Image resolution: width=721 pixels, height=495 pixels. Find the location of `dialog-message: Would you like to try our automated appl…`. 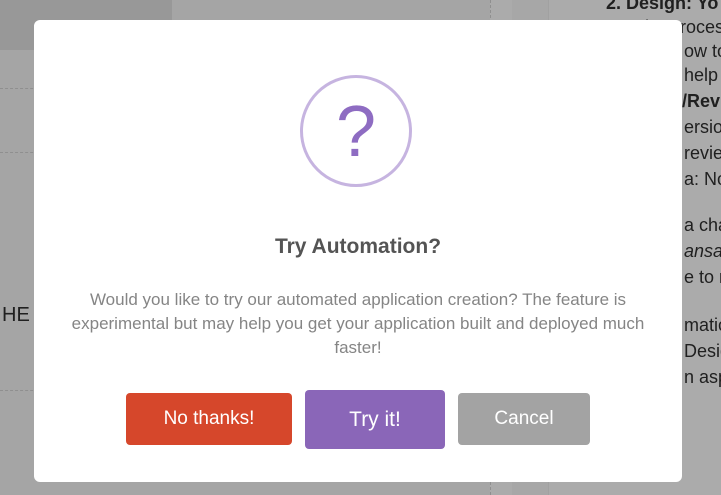

dialog-message: Would you like to try our automated appl… is located at coordinates (358, 323).